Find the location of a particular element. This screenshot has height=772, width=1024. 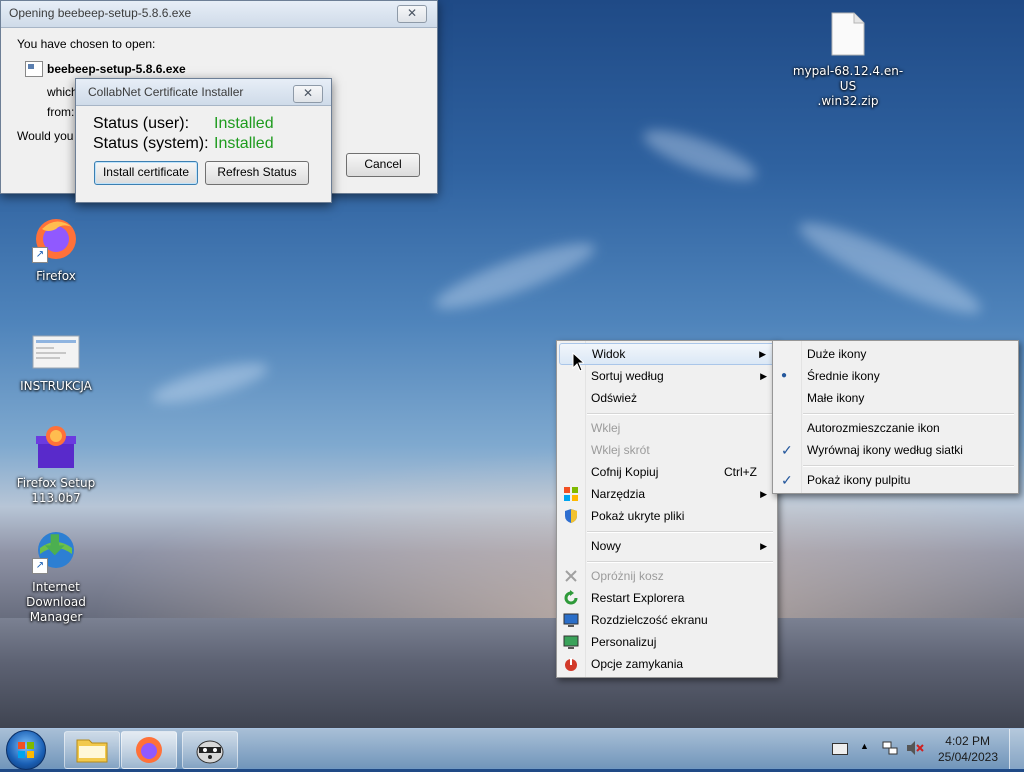

desktop-icon-mypal-zip: mypal-68.12.4.en-US .win32.zip is located at coordinates (848, 59).